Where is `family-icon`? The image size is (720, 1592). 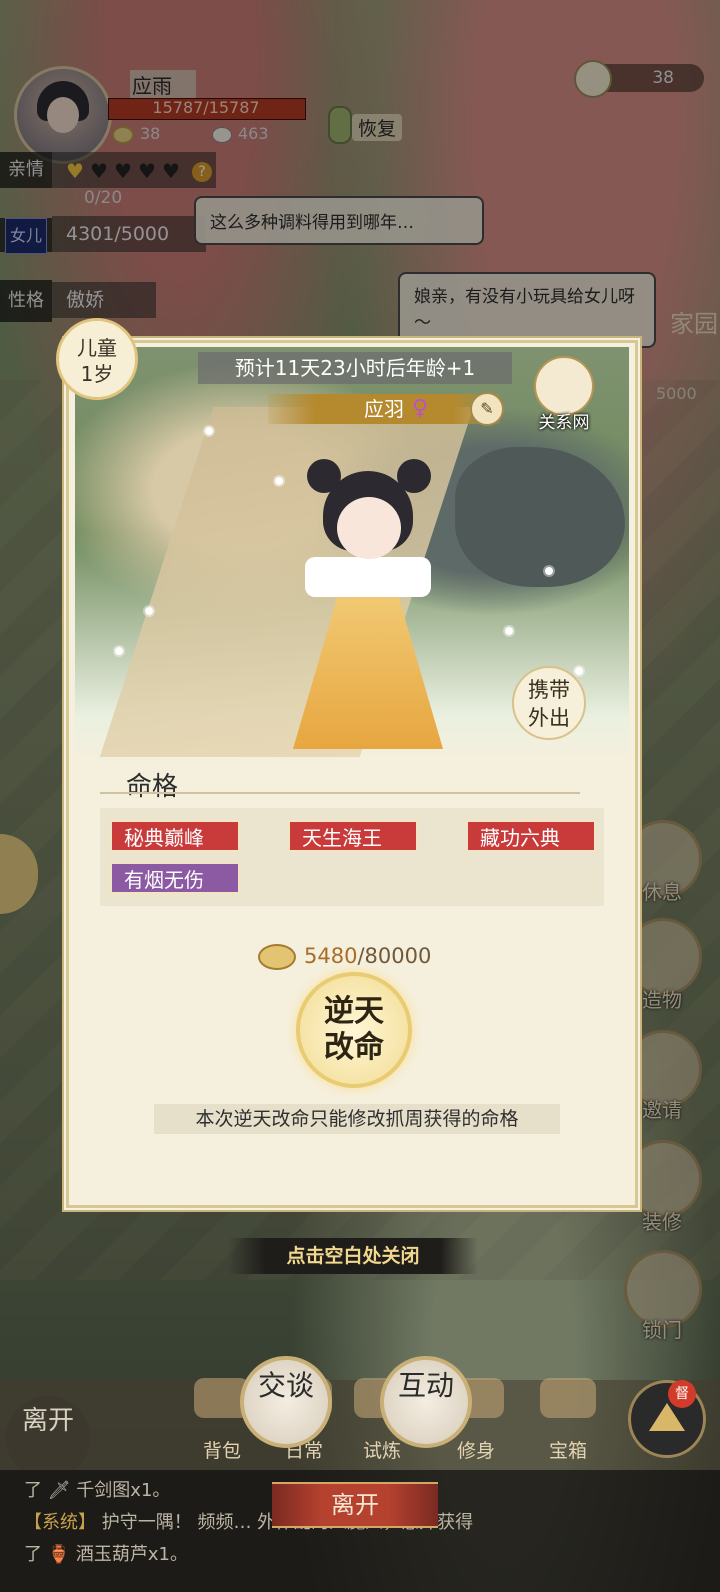 family-icon is located at coordinates (564, 386).